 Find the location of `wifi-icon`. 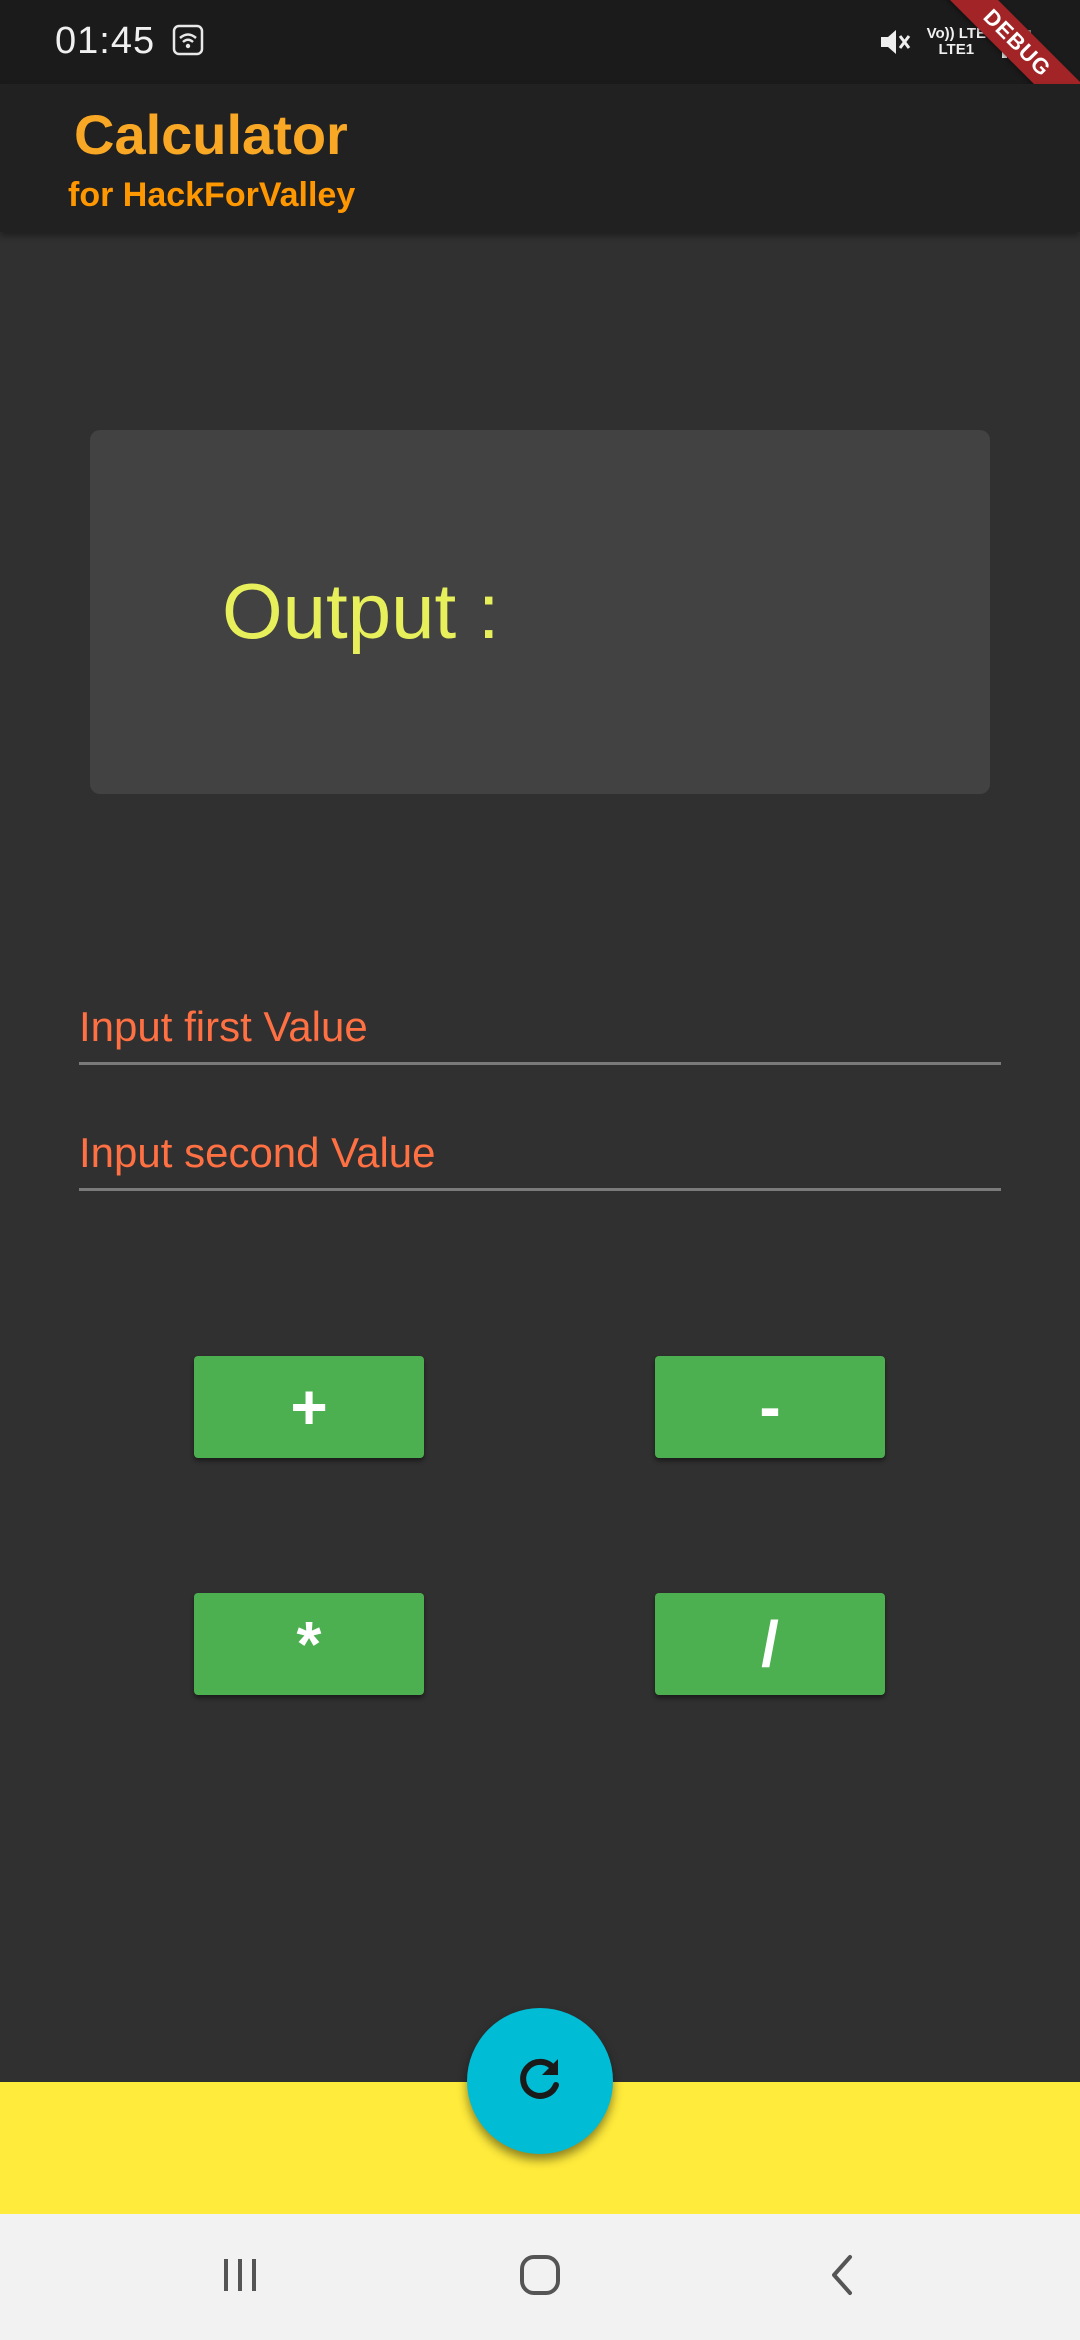

wifi-icon is located at coordinates (188, 40).